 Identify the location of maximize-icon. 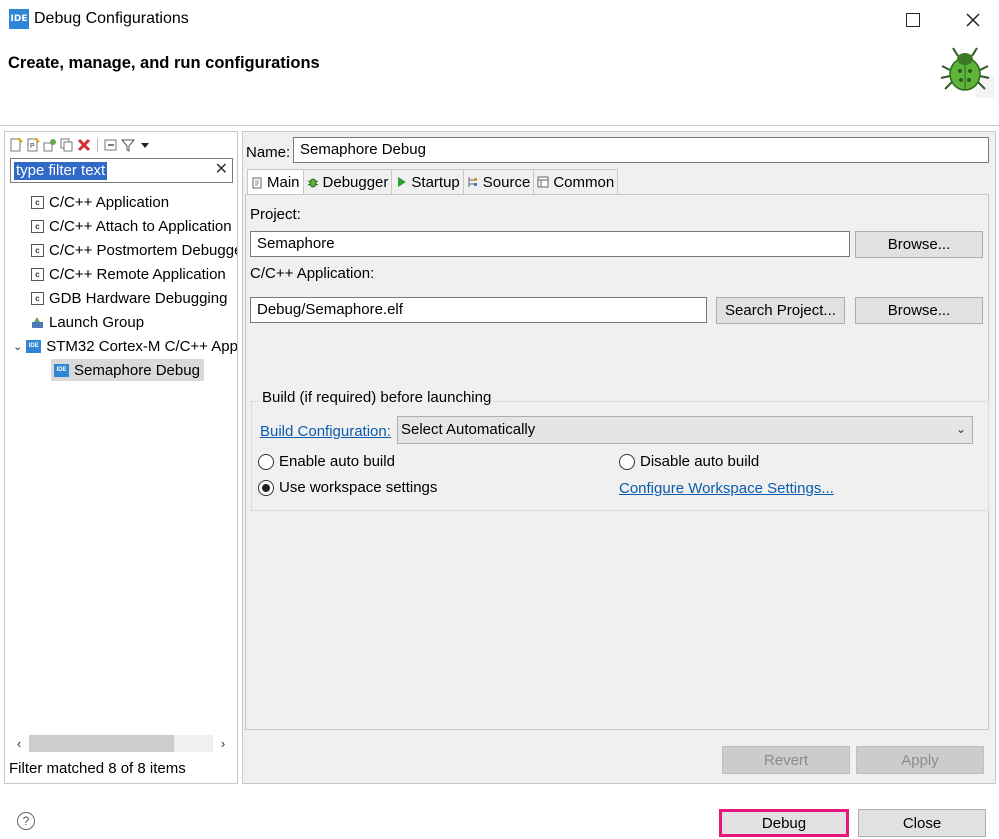
(913, 20).